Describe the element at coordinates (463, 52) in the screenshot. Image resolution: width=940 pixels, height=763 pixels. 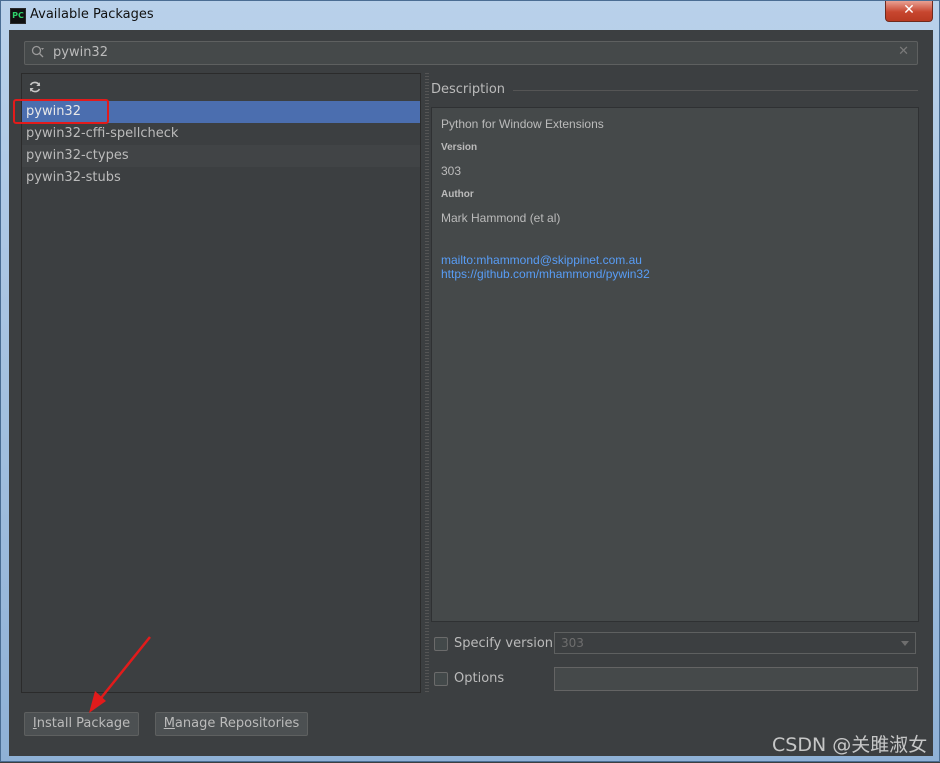
I see `search-input` at that location.